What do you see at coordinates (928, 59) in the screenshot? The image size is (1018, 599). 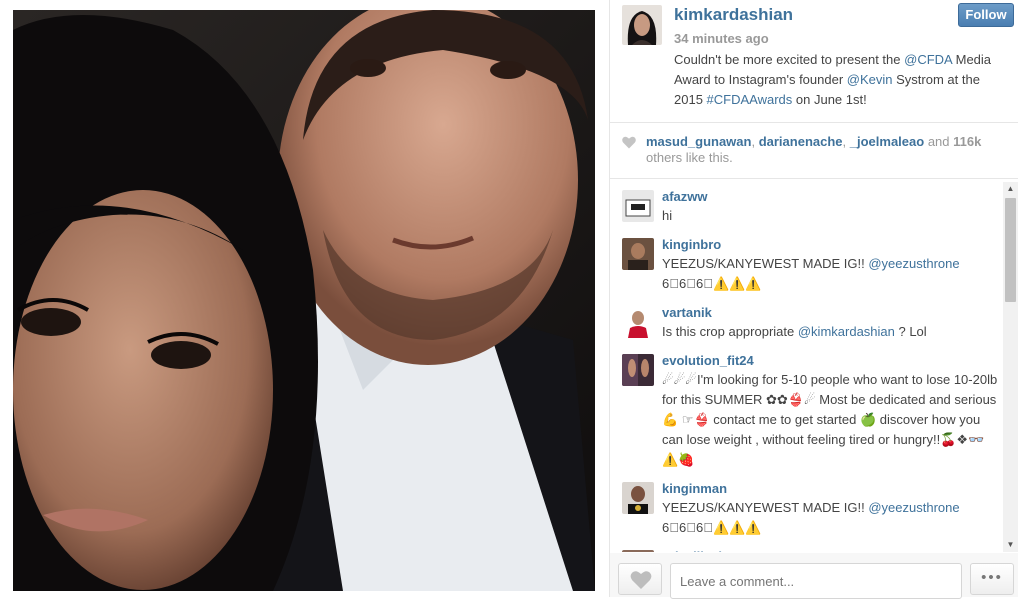 I see `caption-mention-cfda: @CFDA` at bounding box center [928, 59].